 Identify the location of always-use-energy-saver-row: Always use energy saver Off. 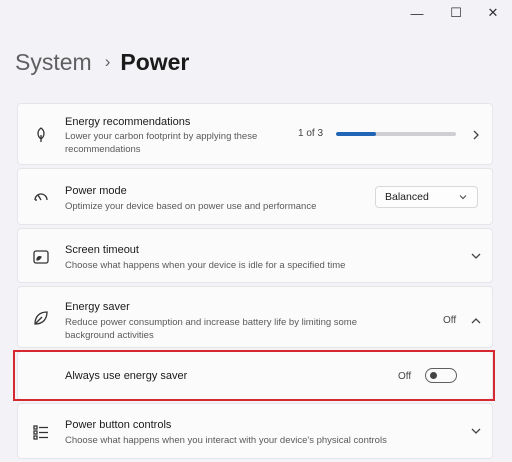
(255, 375).